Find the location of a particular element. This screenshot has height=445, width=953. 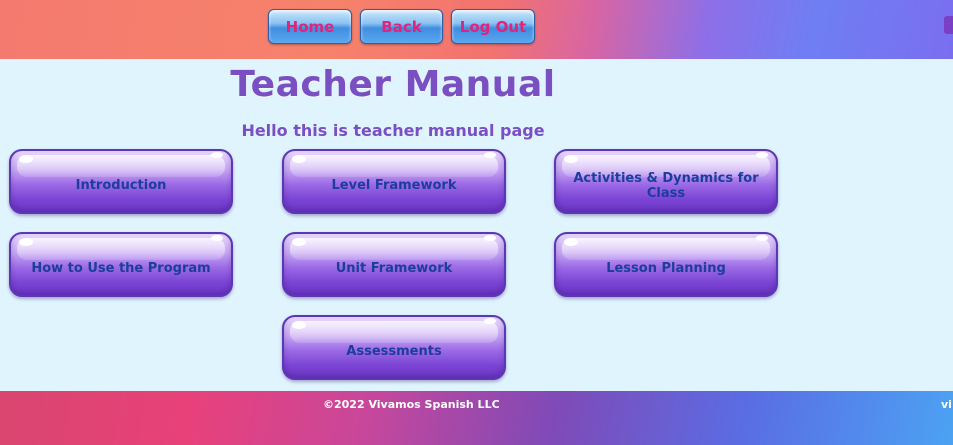

introduction-button: Introduction is located at coordinates (121, 181).